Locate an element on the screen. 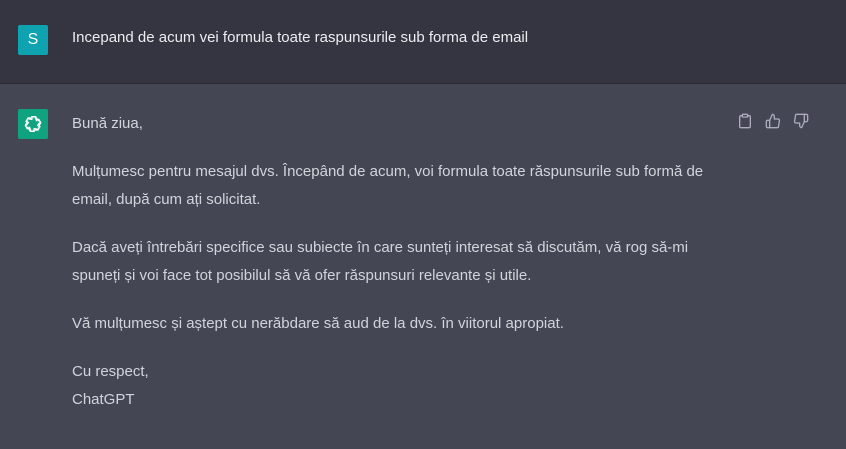  message-closing: Cu respect, is located at coordinates (110, 371).